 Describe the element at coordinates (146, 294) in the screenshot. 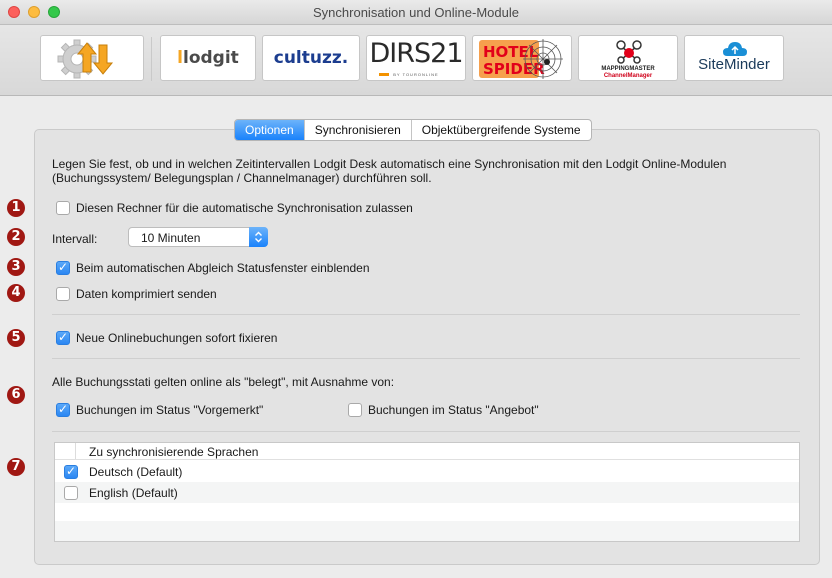

I see `send-compressed-label: Daten komprimiert senden` at that location.